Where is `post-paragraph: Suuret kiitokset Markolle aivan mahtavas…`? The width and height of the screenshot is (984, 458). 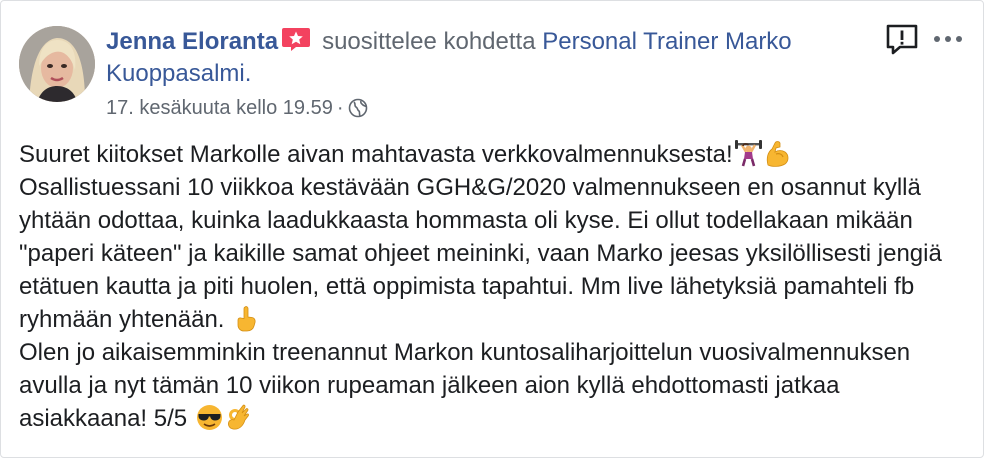
post-paragraph: Suuret kiitokset Markolle aivan mahtavas… is located at coordinates (494, 154).